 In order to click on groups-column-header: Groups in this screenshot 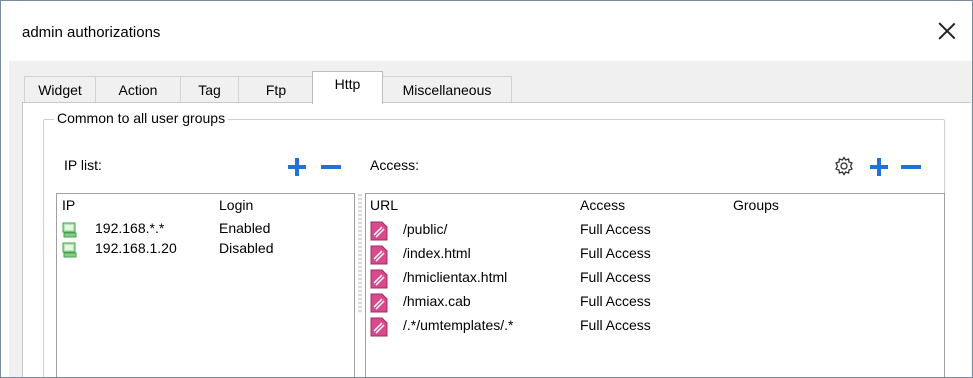, I will do `click(756, 205)`.